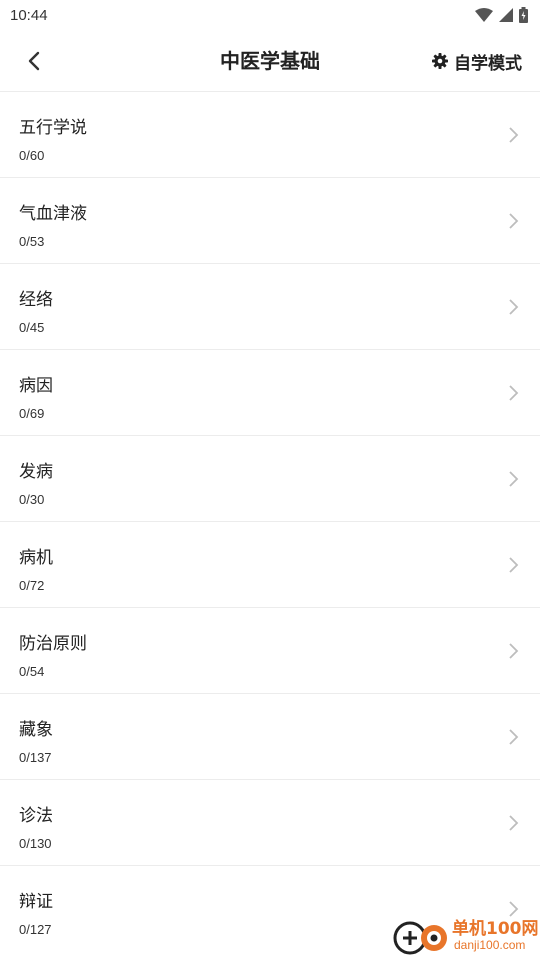 The height and width of the screenshot is (960, 540). What do you see at coordinates (32, 499) in the screenshot?
I see `item-progress: 0/30` at bounding box center [32, 499].